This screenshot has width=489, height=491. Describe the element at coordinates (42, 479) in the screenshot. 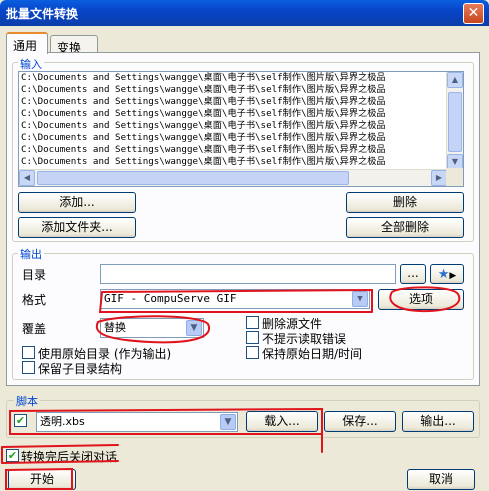

I see `start-button: 开始` at that location.